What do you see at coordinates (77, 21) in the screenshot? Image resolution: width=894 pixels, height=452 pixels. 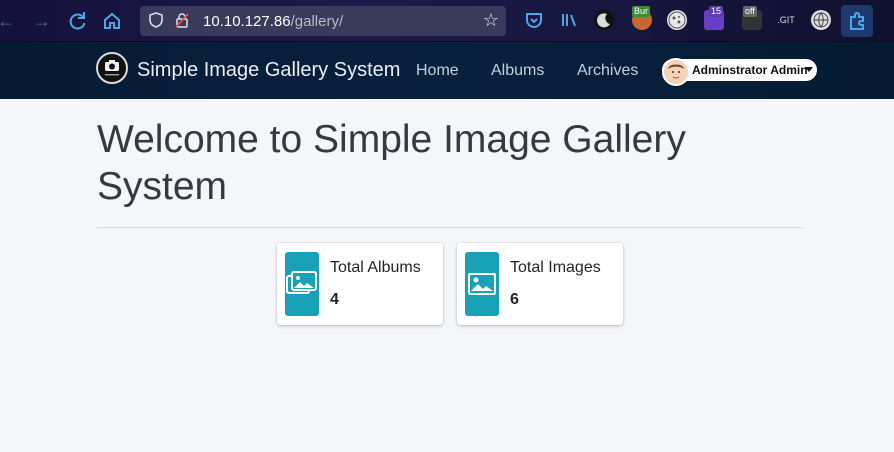 I see `reload-icon` at bounding box center [77, 21].